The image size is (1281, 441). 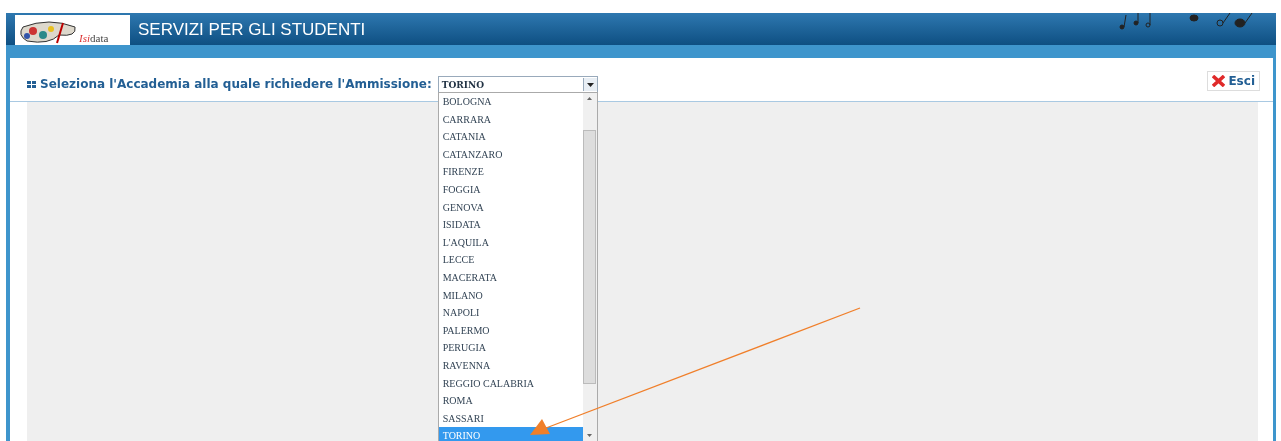 I want to click on dropdown-option: MACERATA, so click(x=510, y=277).